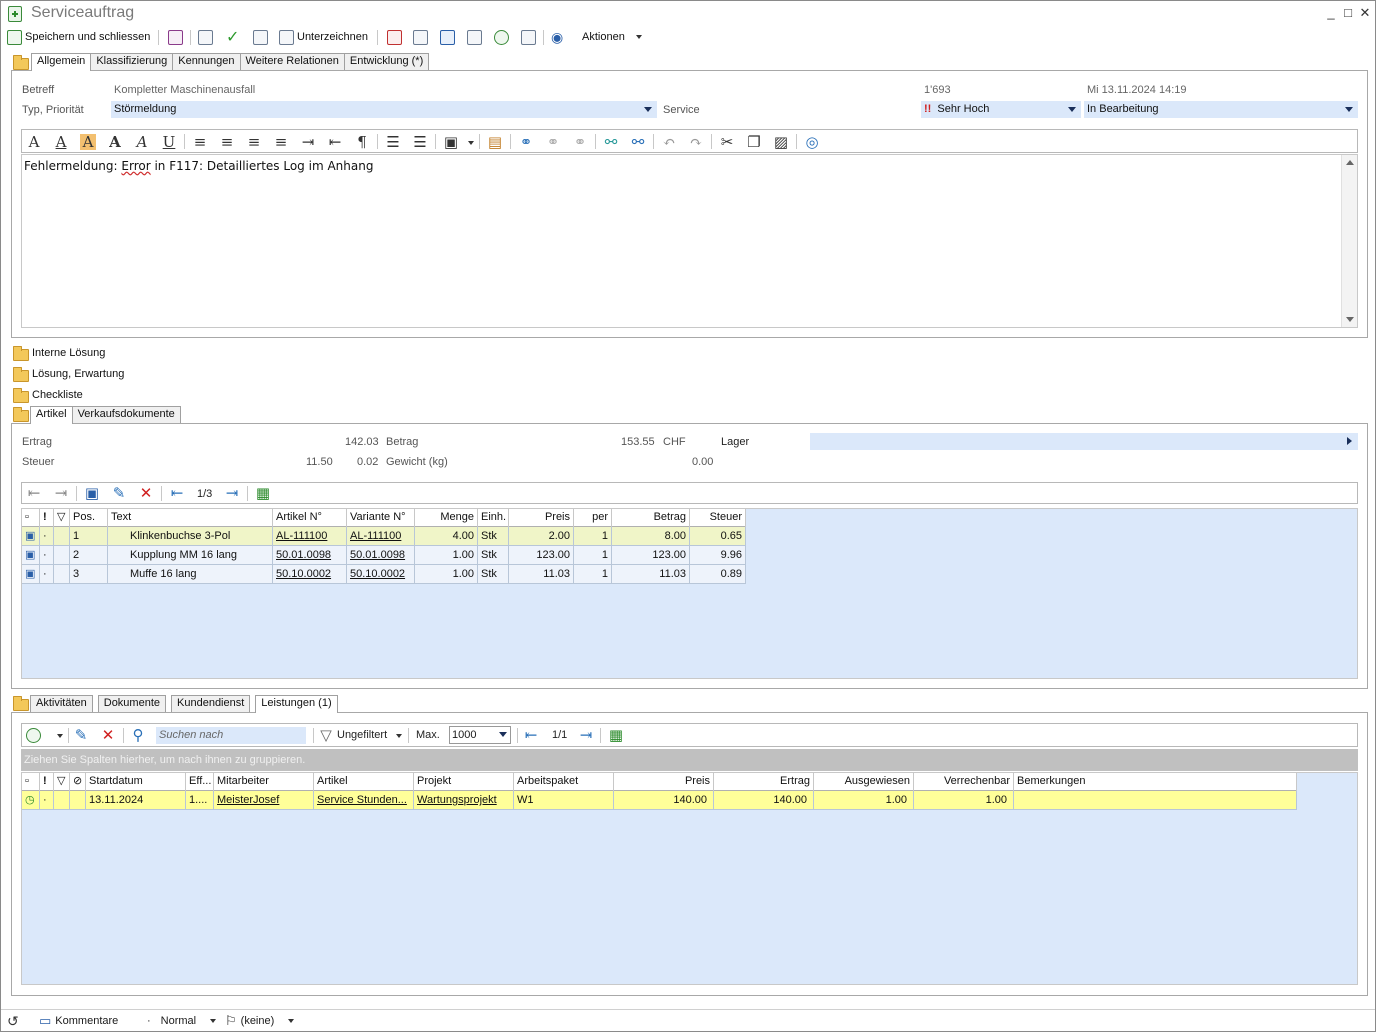 This screenshot has width=1376, height=1032. Describe the element at coordinates (557, 37) in the screenshot. I see `view-button: ◉` at that location.